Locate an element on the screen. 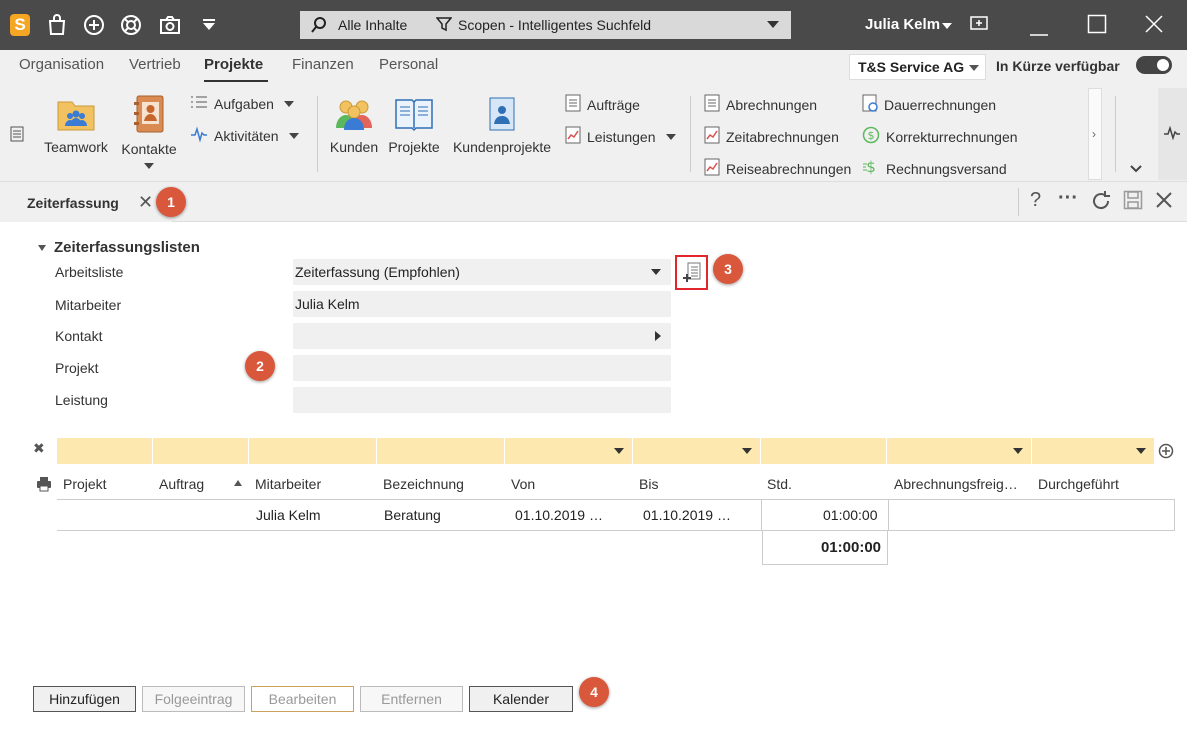 The height and width of the screenshot is (730, 1187). kunden-label: Kunden is located at coordinates (354, 147).